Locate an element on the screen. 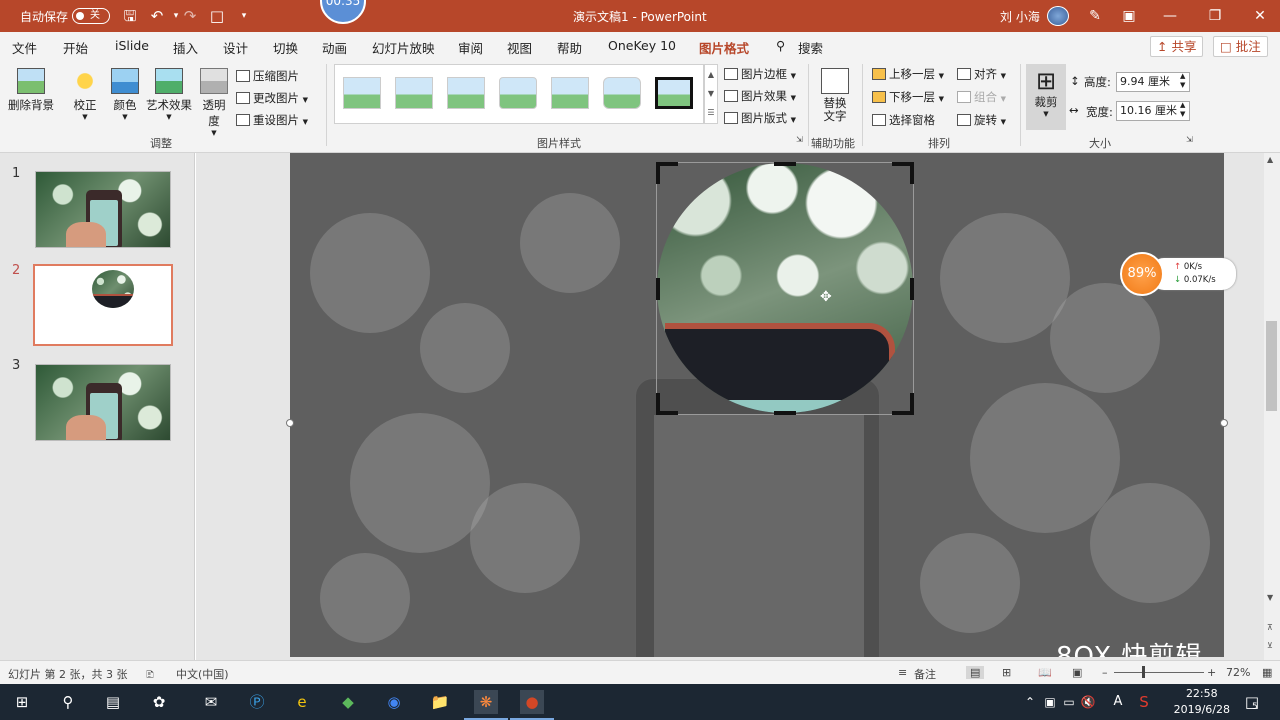  memory-usage-badge: 89% is located at coordinates (1142, 274).